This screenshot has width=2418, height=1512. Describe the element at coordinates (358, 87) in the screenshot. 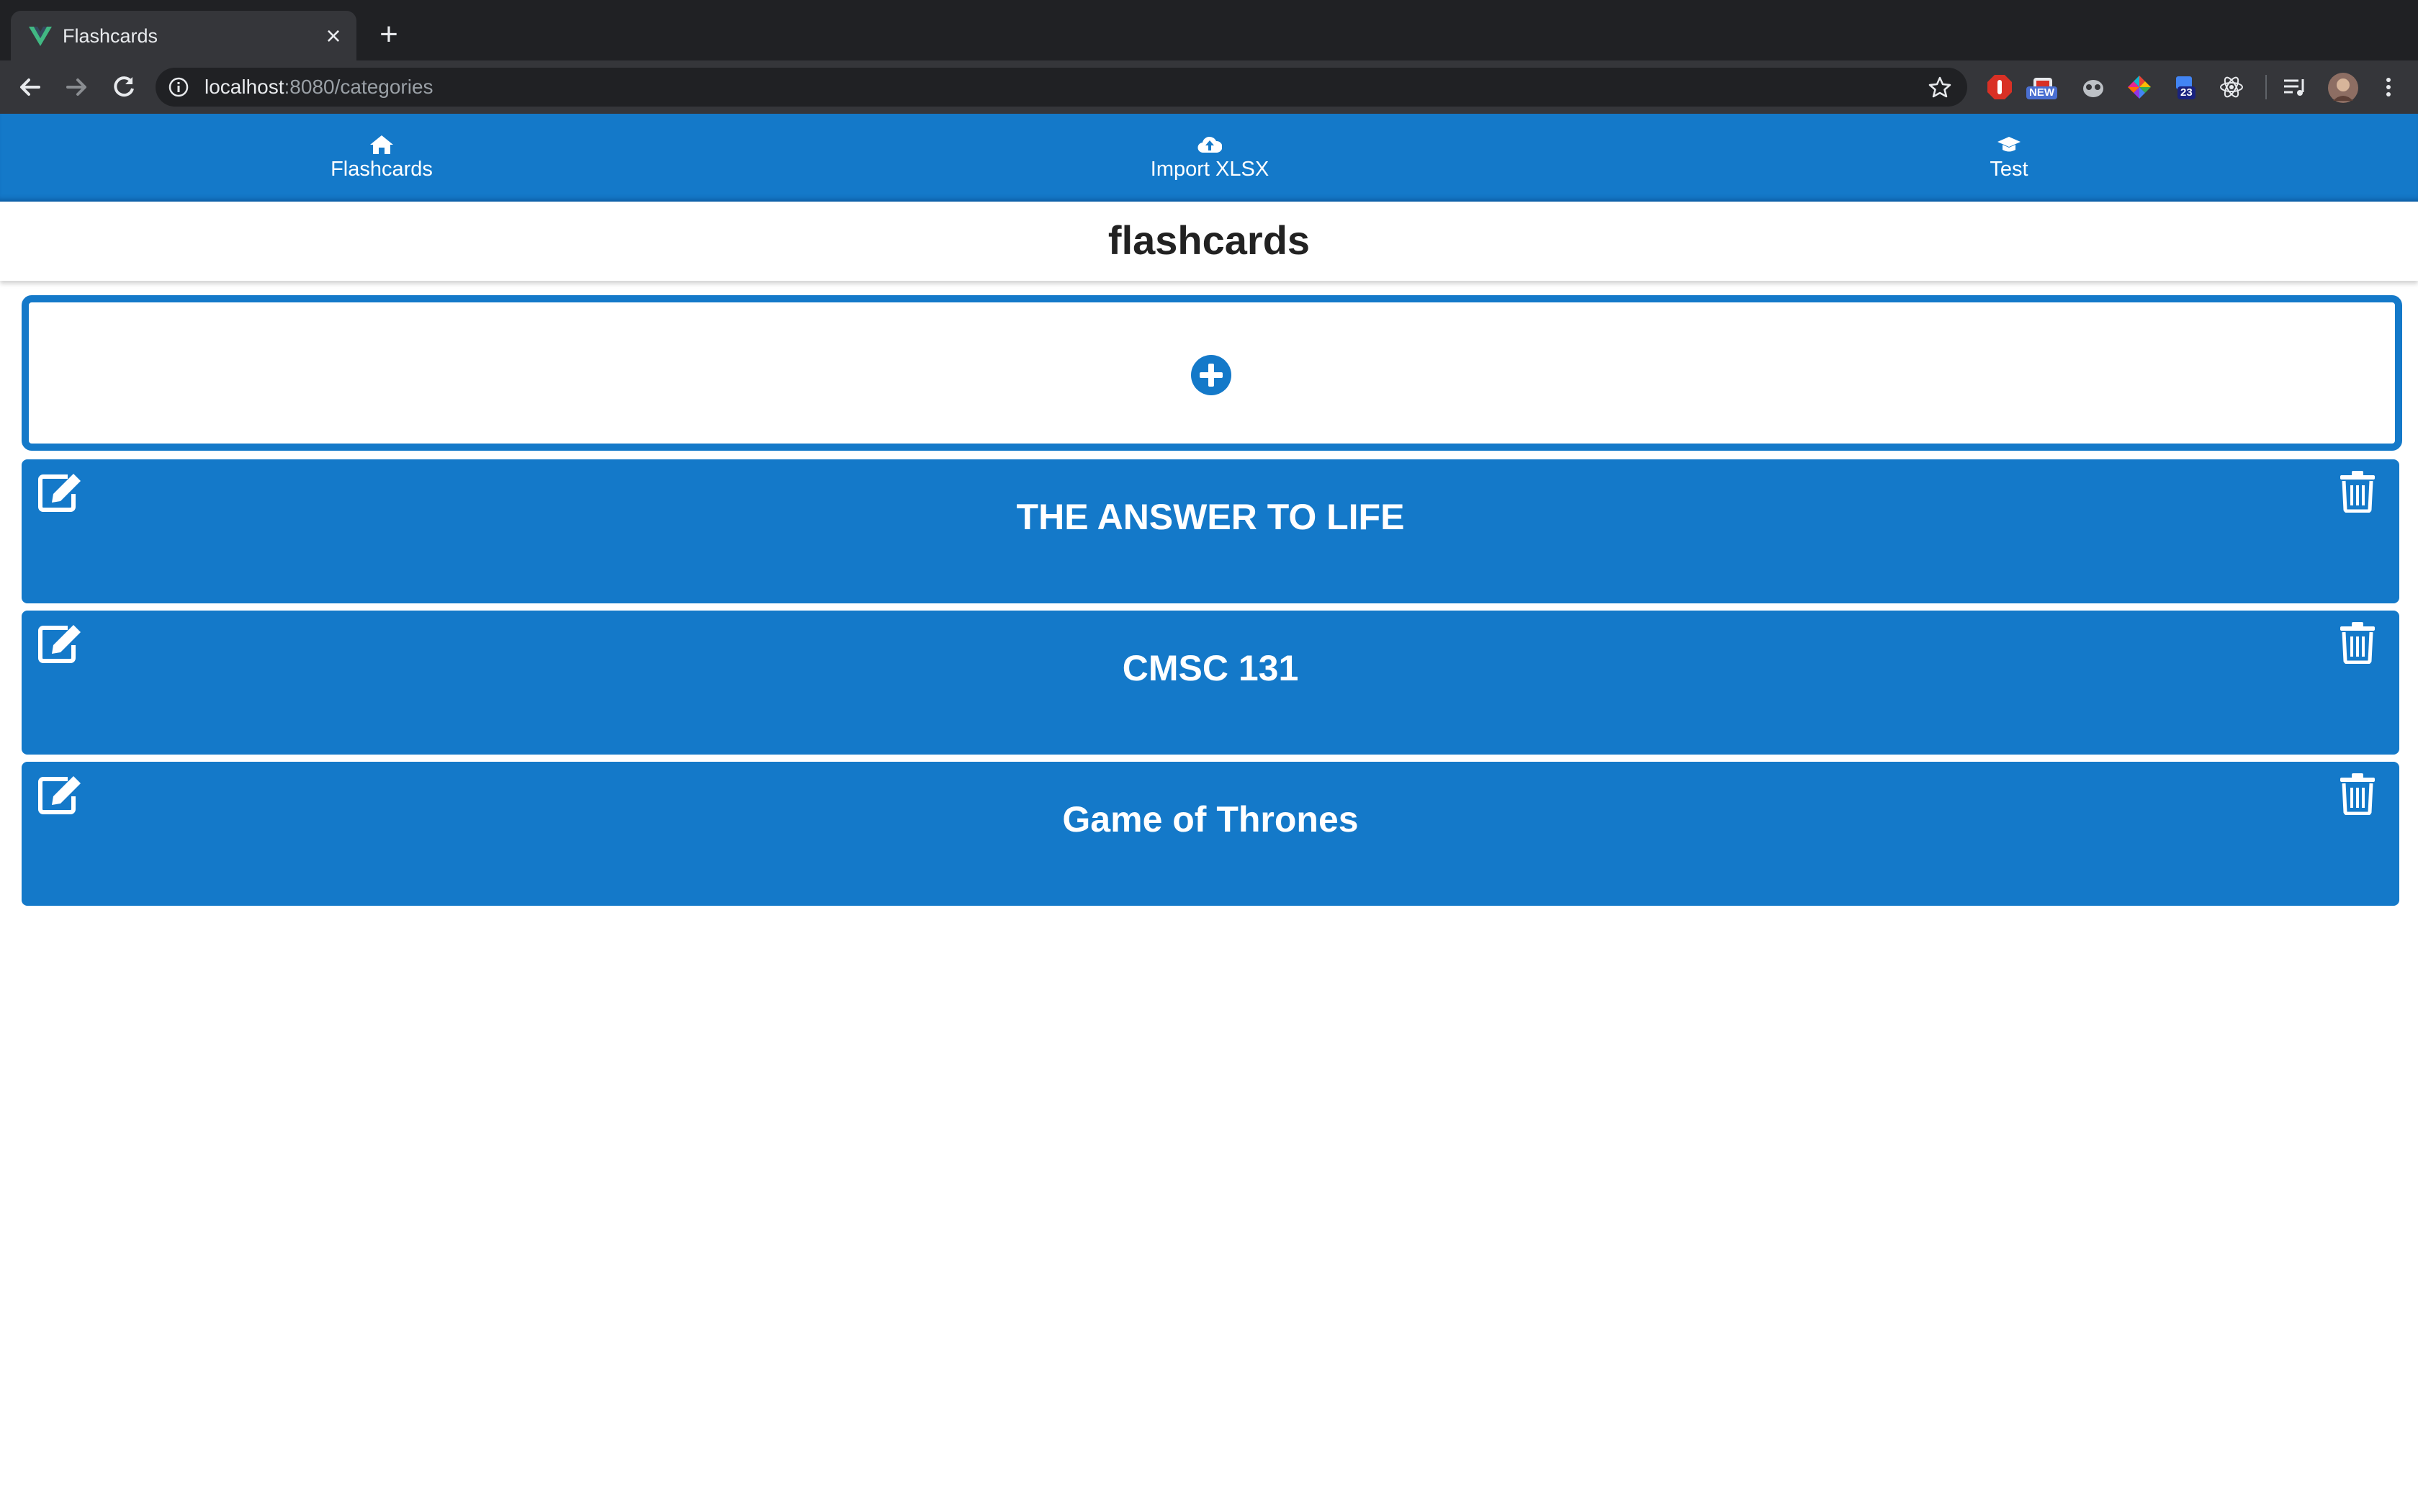

I see `url-path: :8080/categories` at that location.